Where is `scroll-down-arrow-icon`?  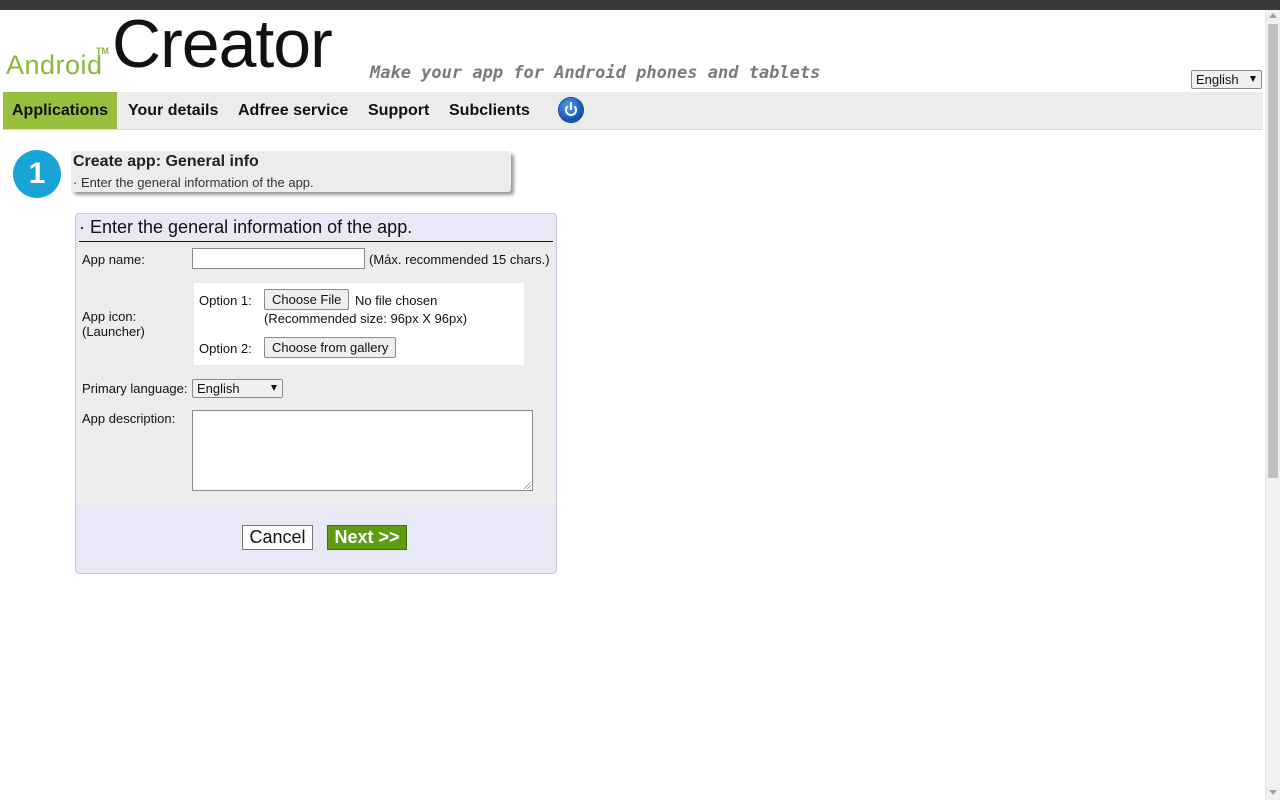
scroll-down-arrow-icon is located at coordinates (1273, 792).